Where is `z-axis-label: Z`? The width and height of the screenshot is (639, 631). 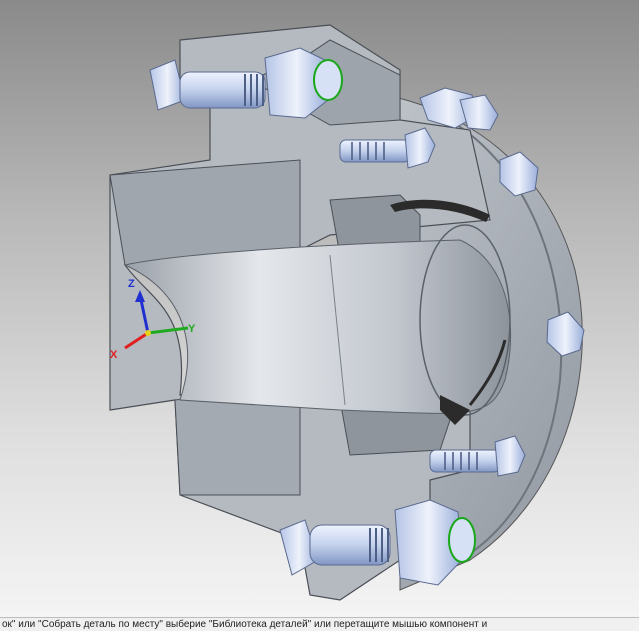
z-axis-label: Z is located at coordinates (131, 284).